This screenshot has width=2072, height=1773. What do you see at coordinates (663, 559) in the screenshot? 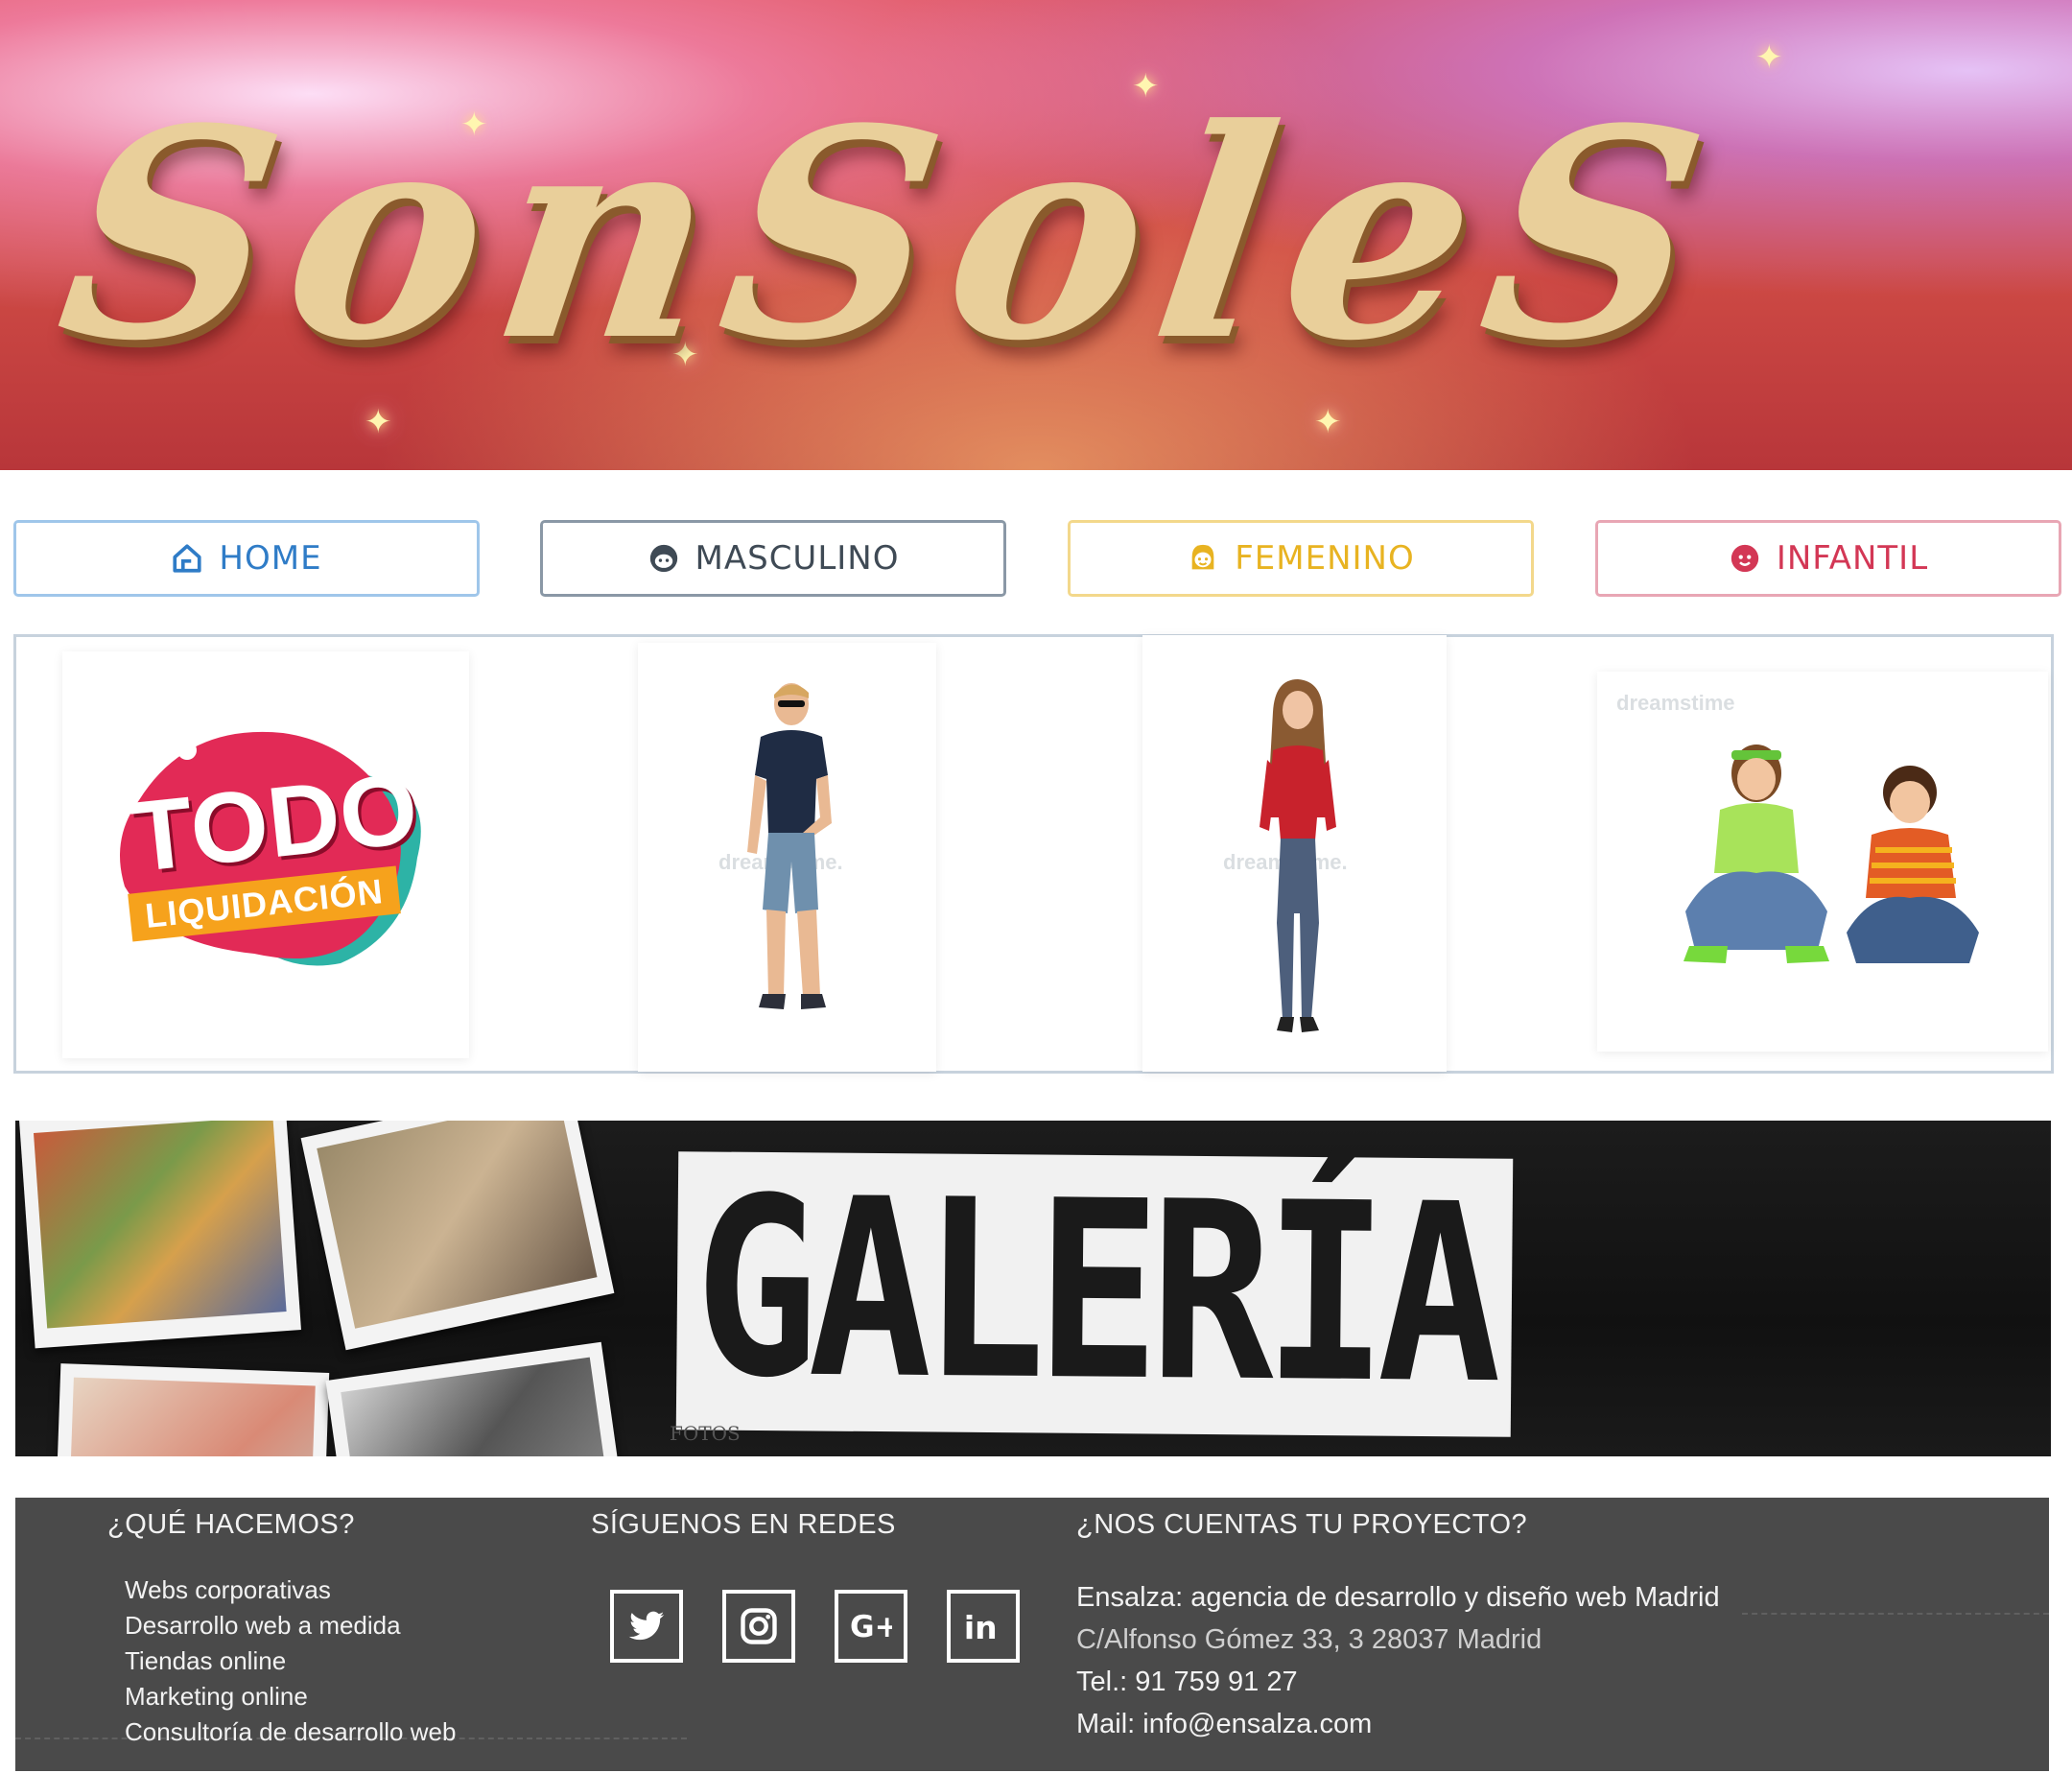
I see `boy-face-icon` at bounding box center [663, 559].